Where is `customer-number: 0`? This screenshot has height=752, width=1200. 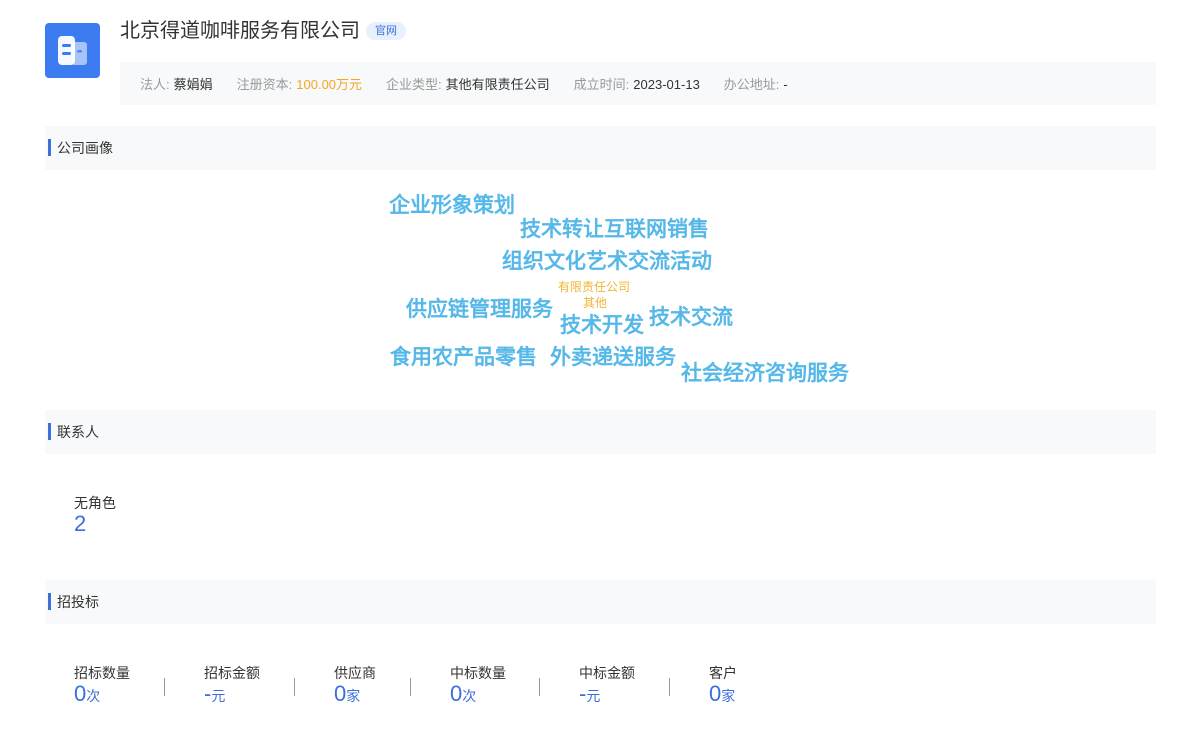 customer-number: 0 is located at coordinates (715, 693).